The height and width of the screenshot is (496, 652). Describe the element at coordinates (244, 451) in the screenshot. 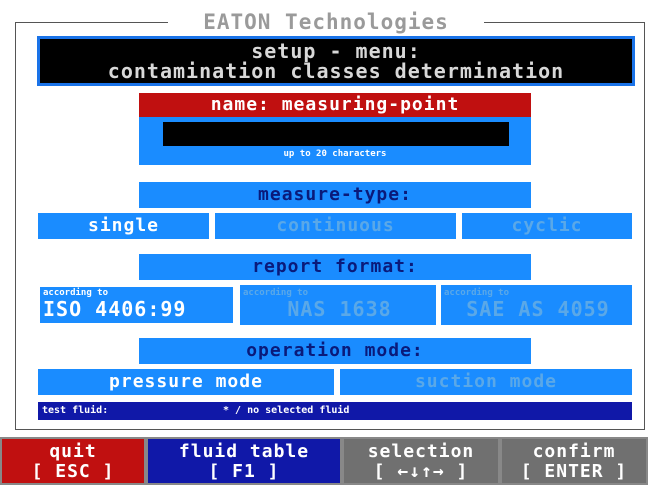

I see `fluid-table-label: fluid table` at that location.